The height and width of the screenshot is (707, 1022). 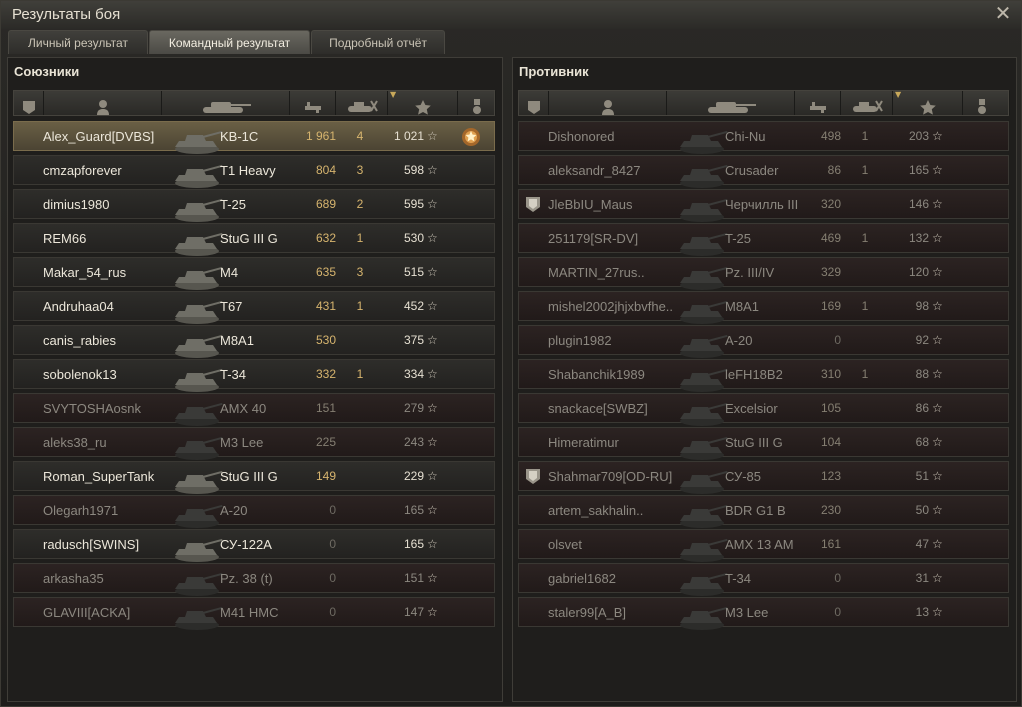 I want to click on player-row: plugin1982 A-20 0 92 ☆, so click(x=763, y=341).